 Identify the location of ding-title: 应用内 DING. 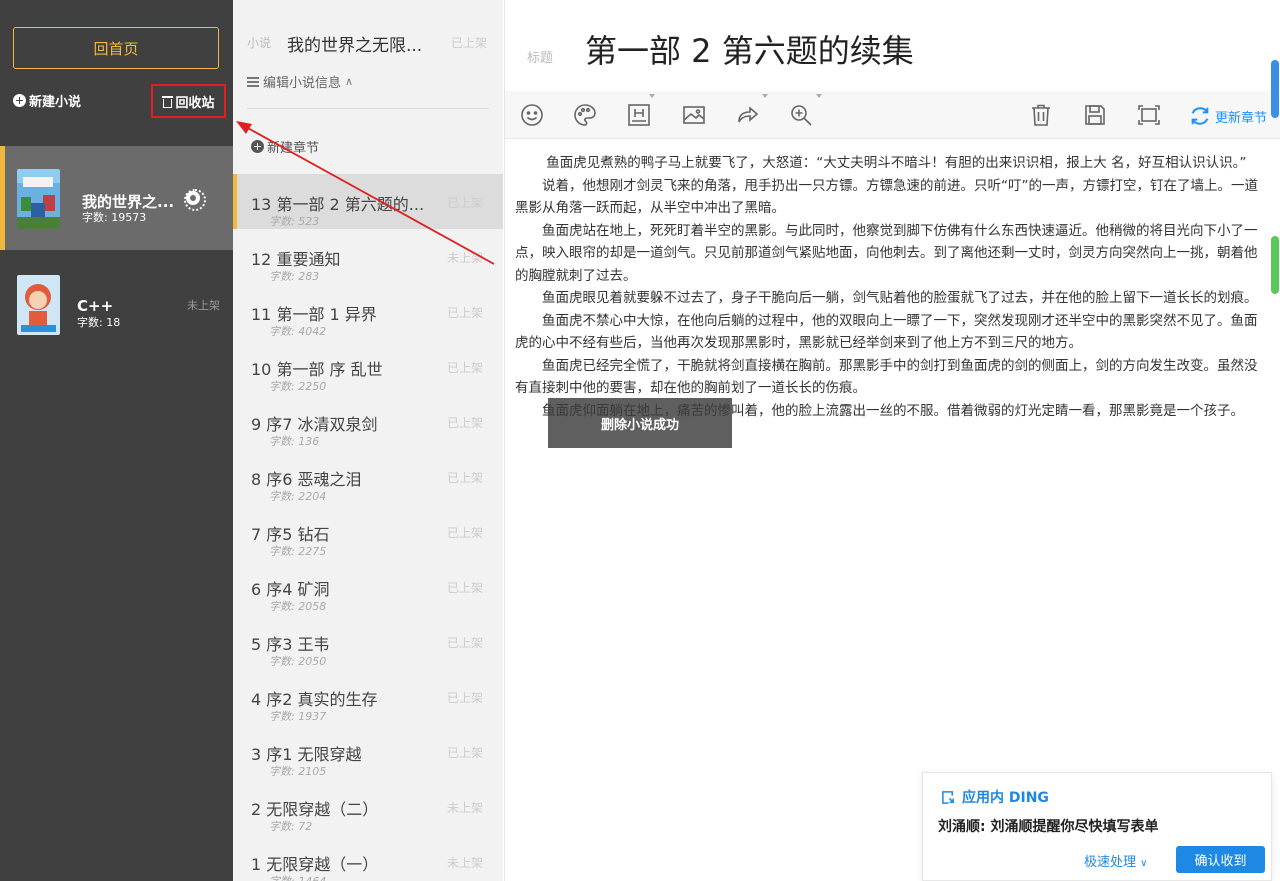
(1005, 798).